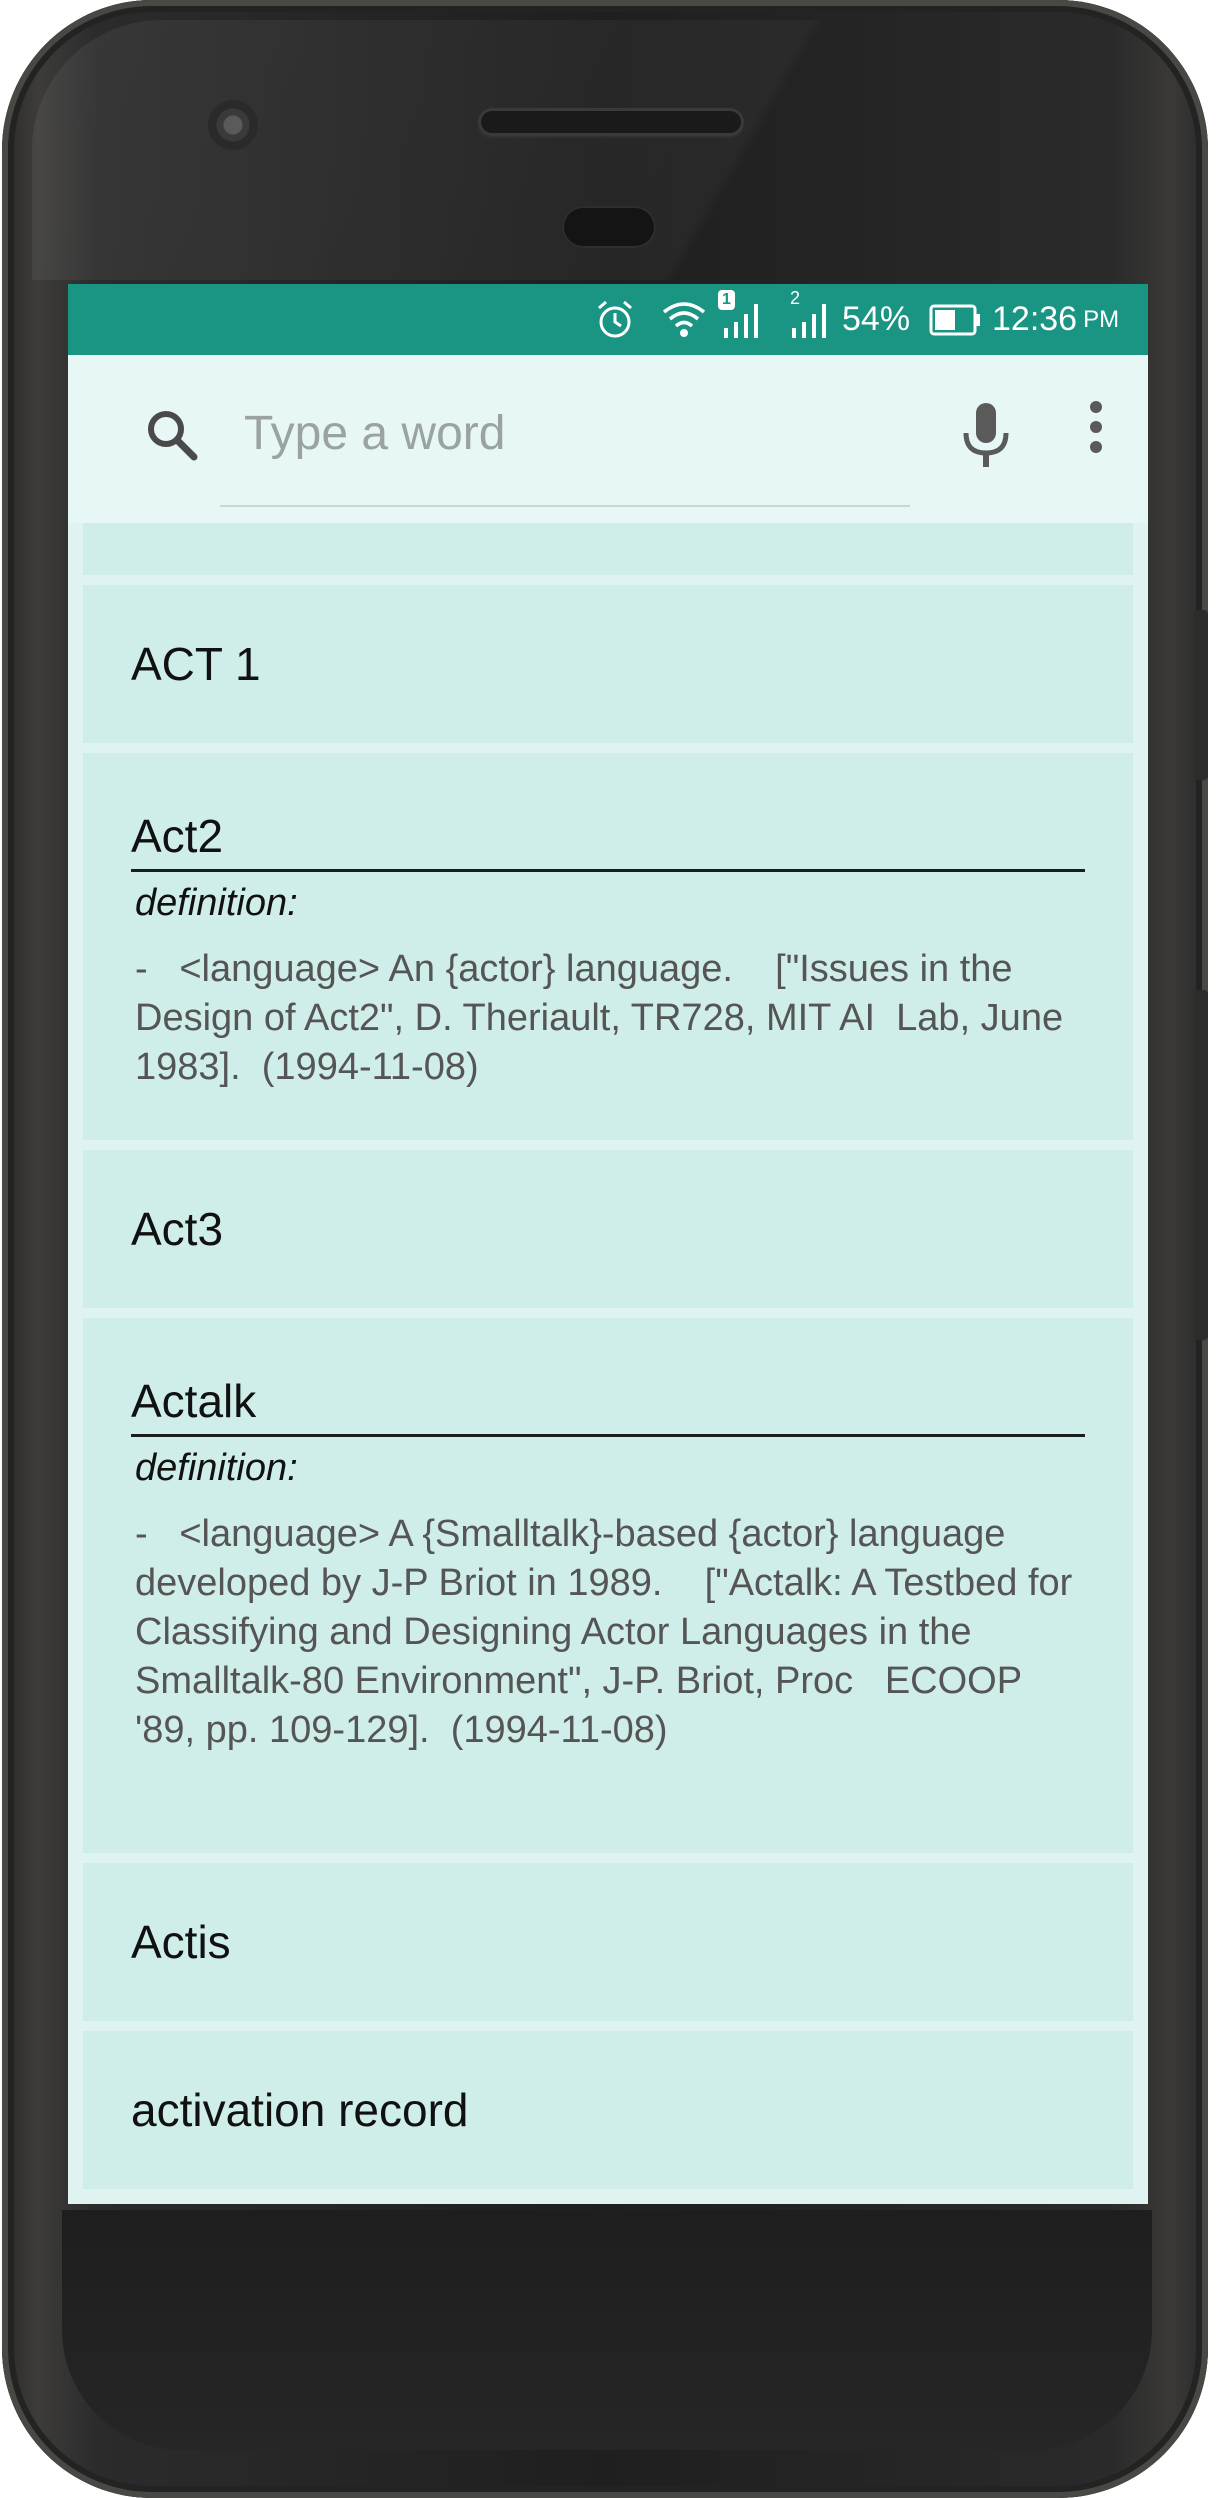  What do you see at coordinates (1035, 319) in the screenshot?
I see `clock-time: 12:36` at bounding box center [1035, 319].